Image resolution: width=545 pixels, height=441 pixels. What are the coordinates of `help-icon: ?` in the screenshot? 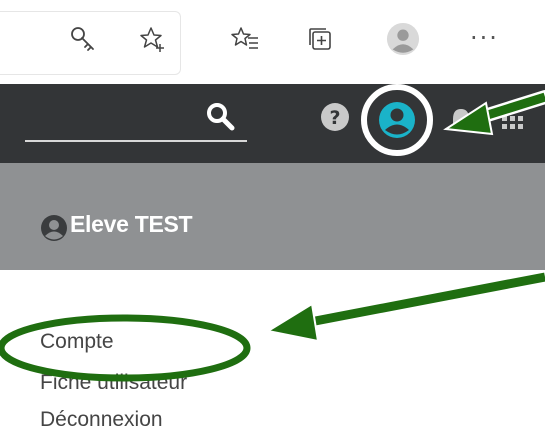 It's located at (335, 119).